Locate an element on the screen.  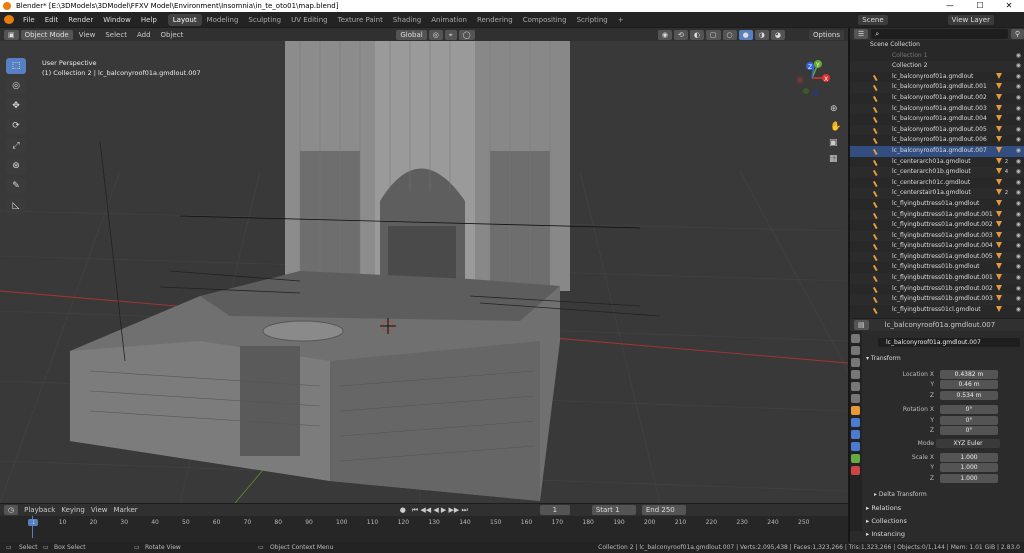
record-icon: ● is located at coordinates (403, 510).